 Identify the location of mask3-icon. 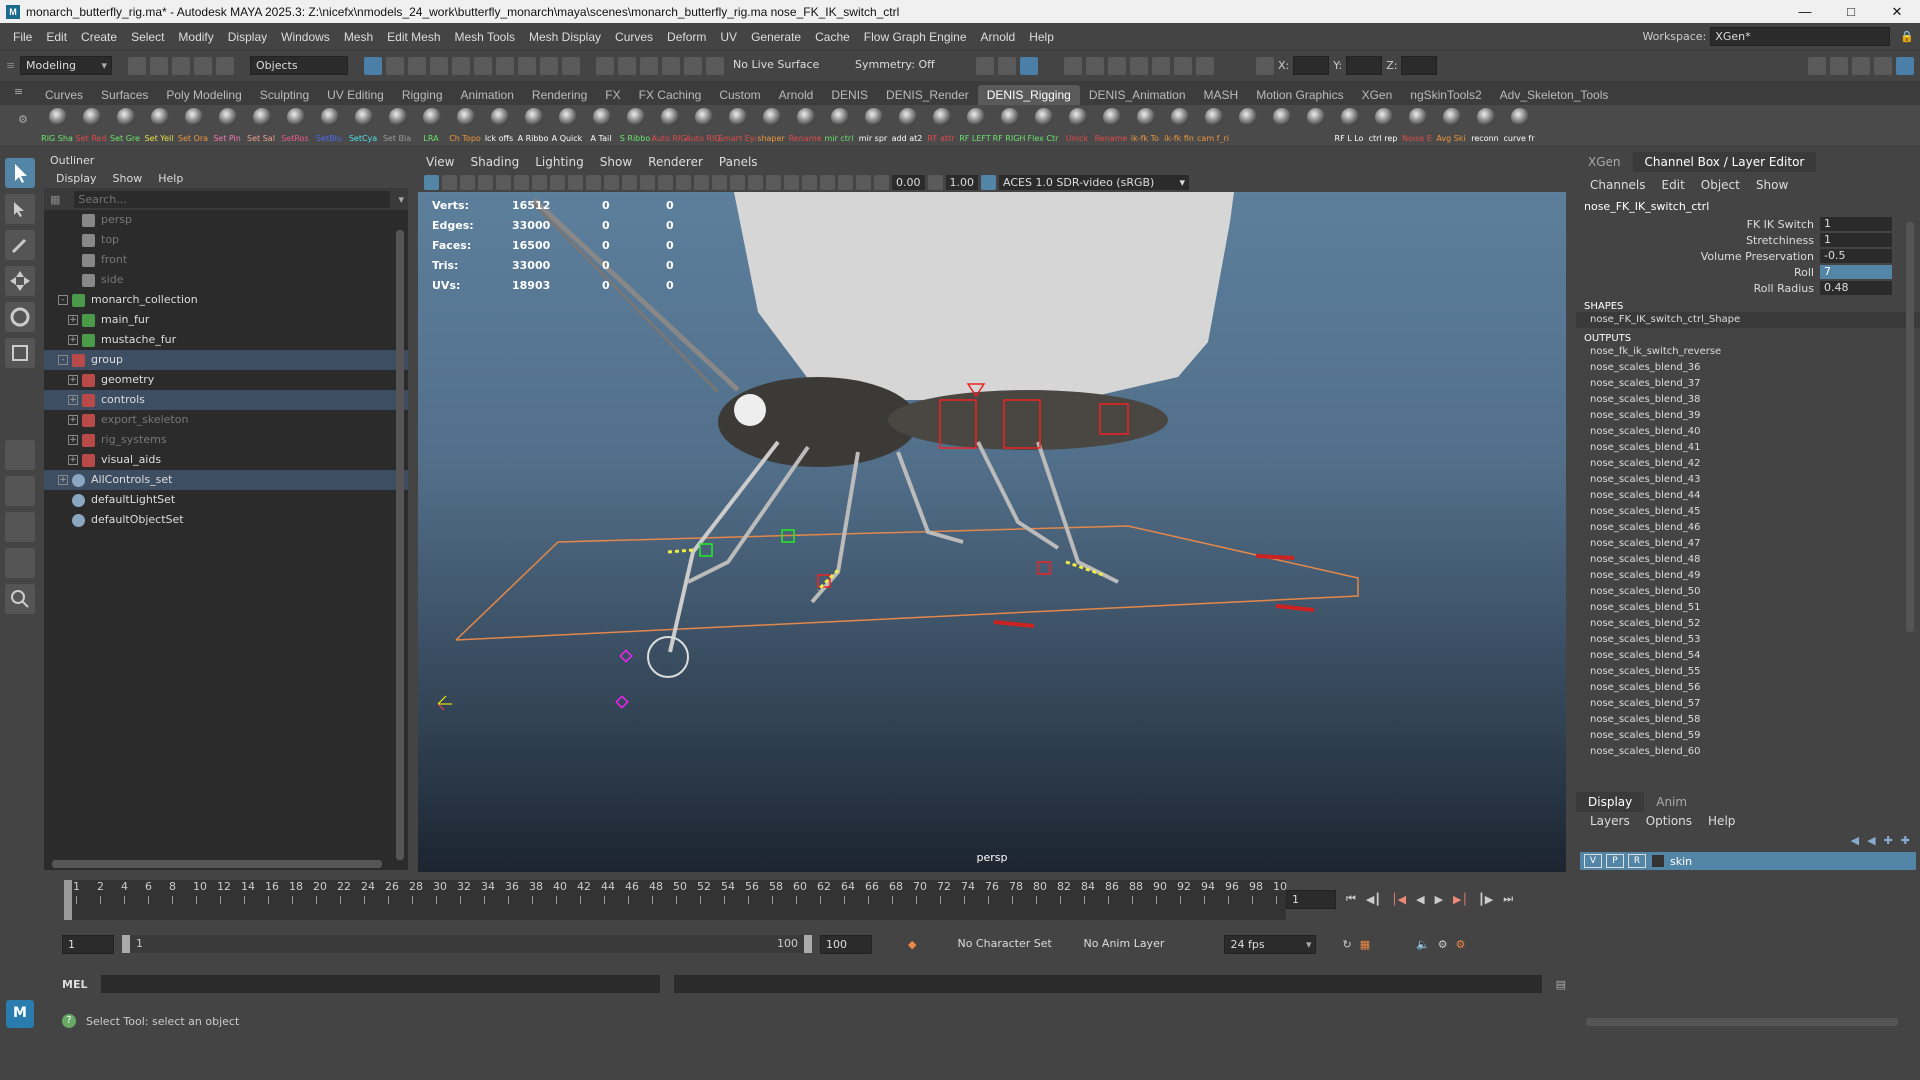
(483, 65).